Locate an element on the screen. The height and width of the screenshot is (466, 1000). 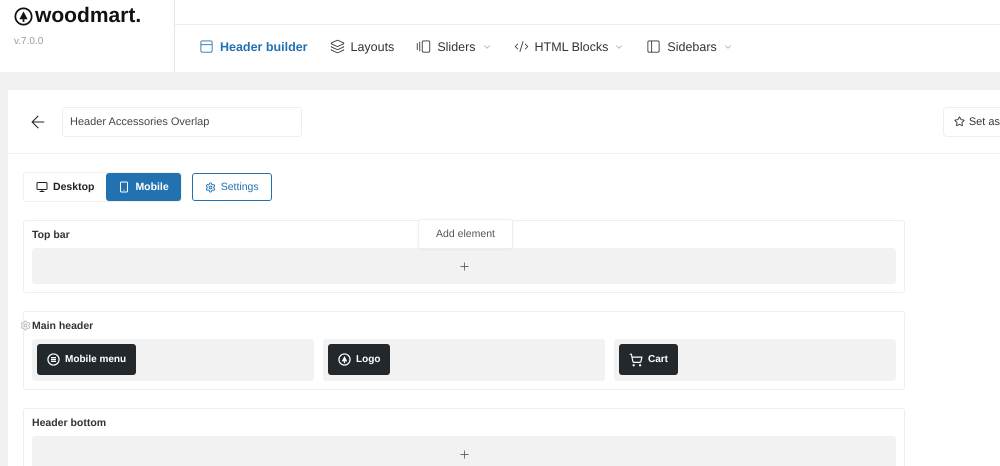
element-button: Cart is located at coordinates (648, 359).